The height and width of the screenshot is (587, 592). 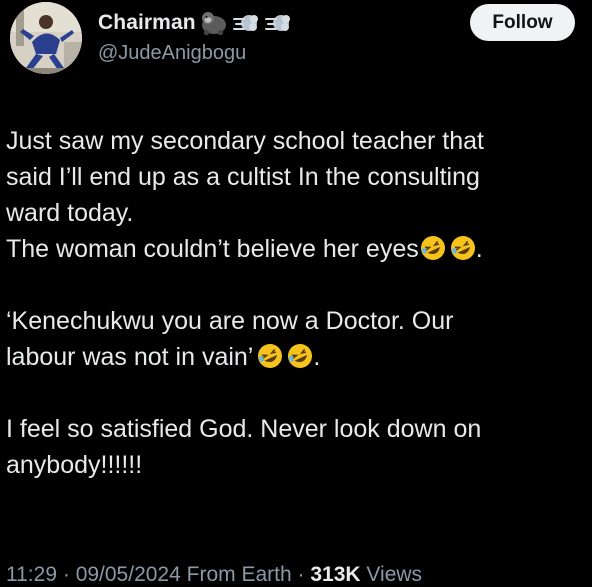 I want to click on tweet-line: anybody!!!!!!, so click(x=74, y=465).